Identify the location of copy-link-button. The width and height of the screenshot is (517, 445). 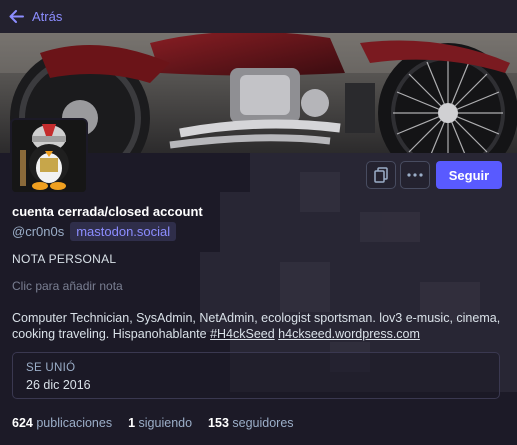
(381, 175).